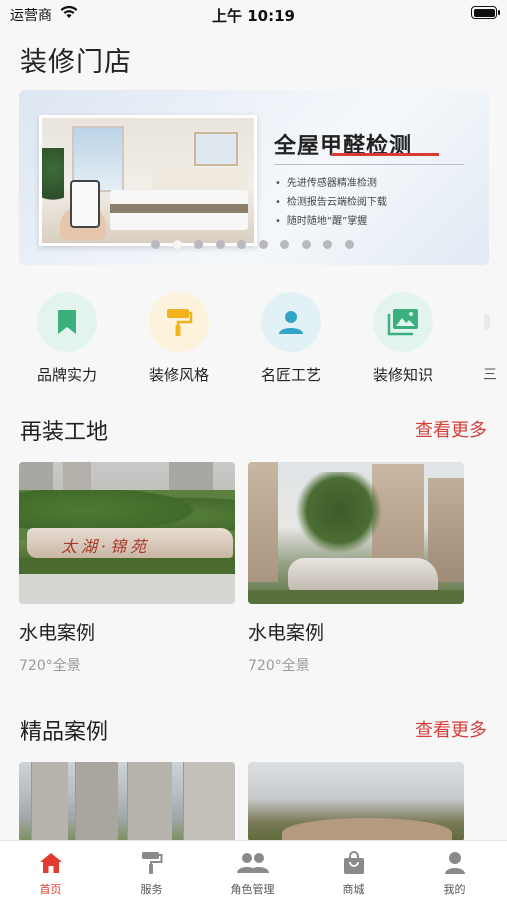 The height and width of the screenshot is (901, 507). I want to click on photo-library-icon, so click(402, 322).